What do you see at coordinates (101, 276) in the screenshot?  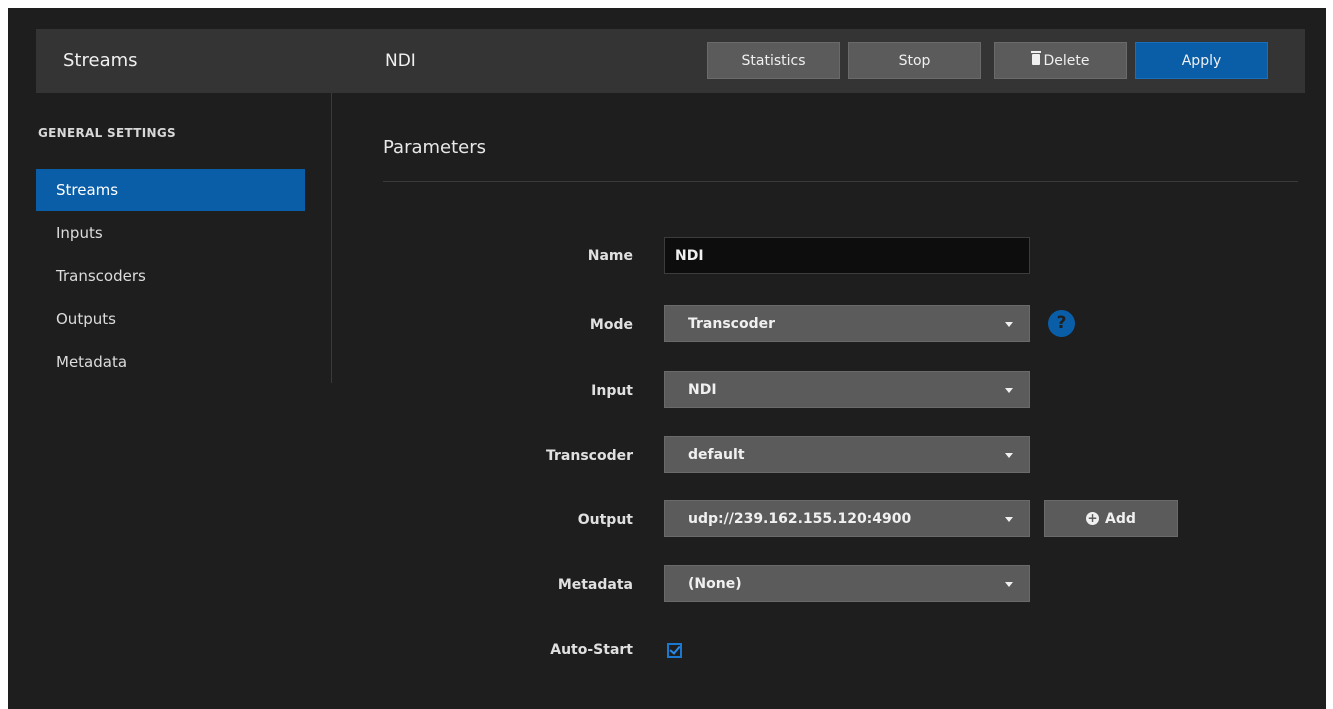 I see `sidebar-item-label: Transcoders` at bounding box center [101, 276].